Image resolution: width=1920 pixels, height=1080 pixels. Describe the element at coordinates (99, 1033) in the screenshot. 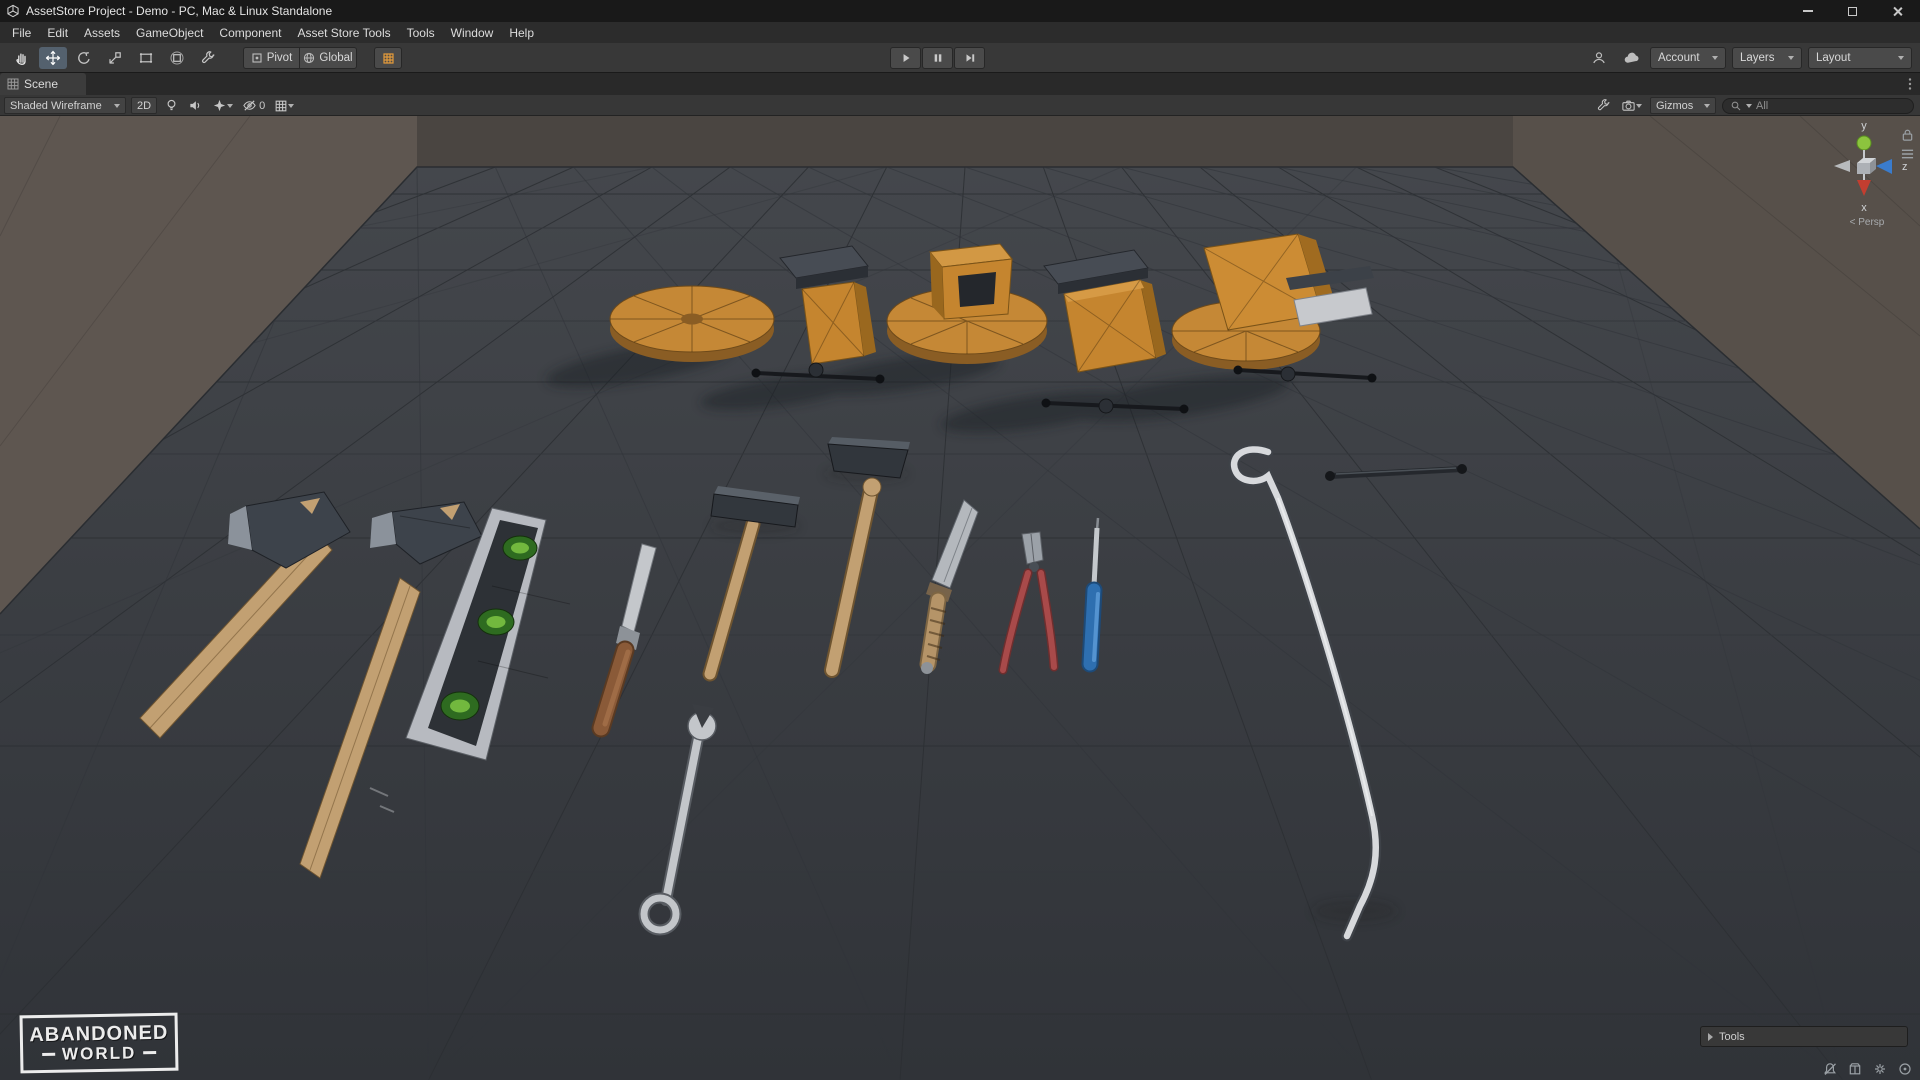

I see `watermark-line1: ABANDONED` at that location.